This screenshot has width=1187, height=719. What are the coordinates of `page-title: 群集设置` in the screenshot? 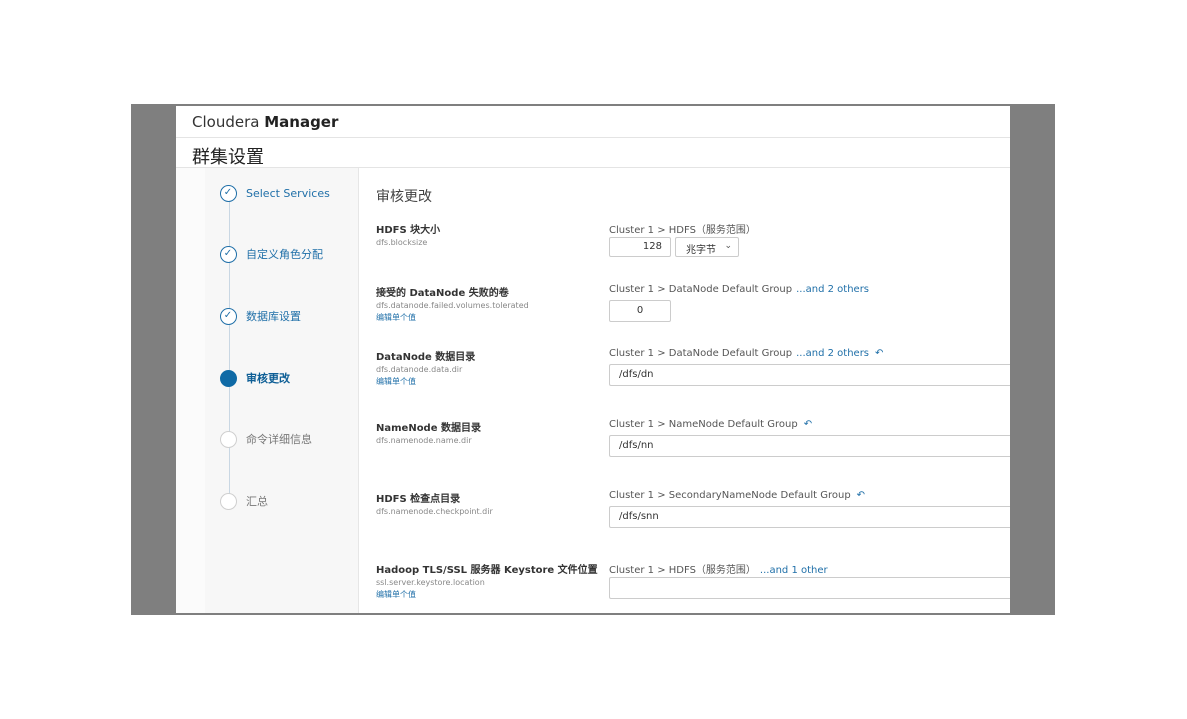 It's located at (228, 157).